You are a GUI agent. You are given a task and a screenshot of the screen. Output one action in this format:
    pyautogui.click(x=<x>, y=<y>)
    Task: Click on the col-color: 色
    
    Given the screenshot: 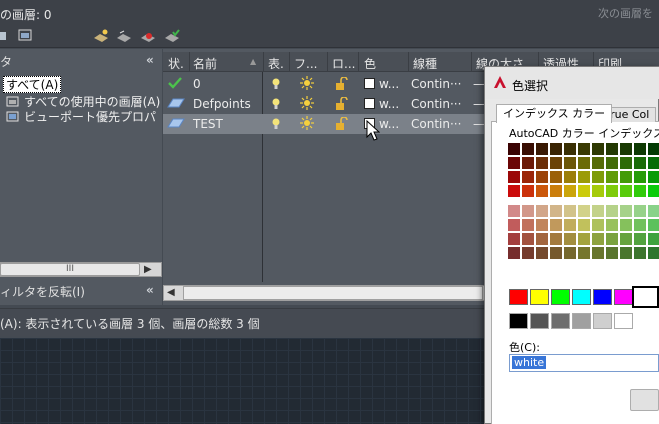 What is the action you would take?
    pyautogui.click(x=370, y=63)
    